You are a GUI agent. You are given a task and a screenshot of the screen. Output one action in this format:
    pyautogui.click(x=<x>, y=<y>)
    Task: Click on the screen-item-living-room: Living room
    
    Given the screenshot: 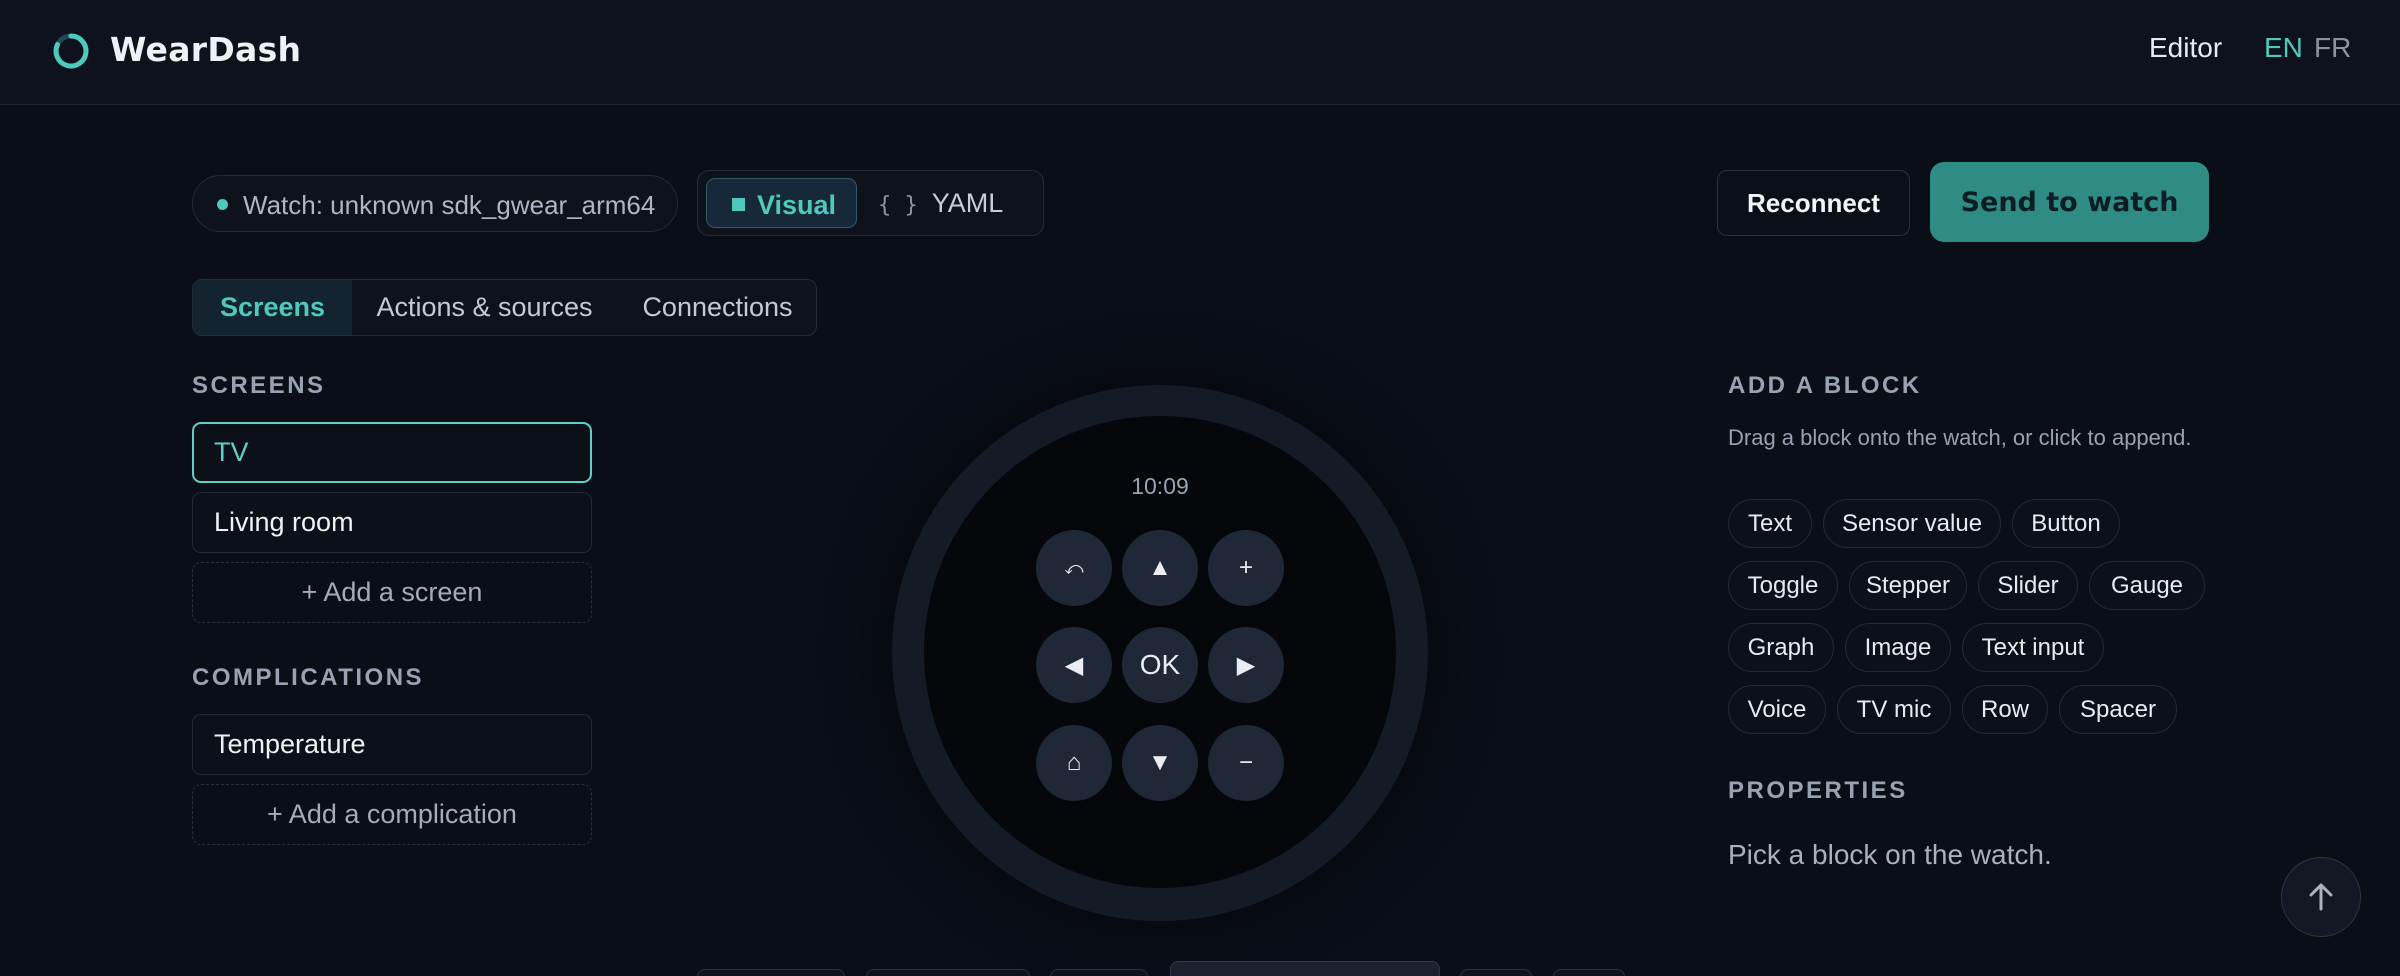 What is the action you would take?
    pyautogui.click(x=392, y=522)
    